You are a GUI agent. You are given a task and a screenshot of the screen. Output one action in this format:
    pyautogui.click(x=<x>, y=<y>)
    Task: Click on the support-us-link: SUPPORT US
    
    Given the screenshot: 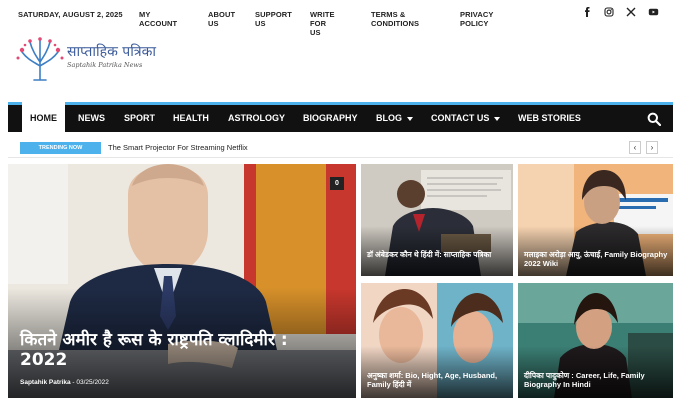 What is the action you would take?
    pyautogui.click(x=273, y=19)
    